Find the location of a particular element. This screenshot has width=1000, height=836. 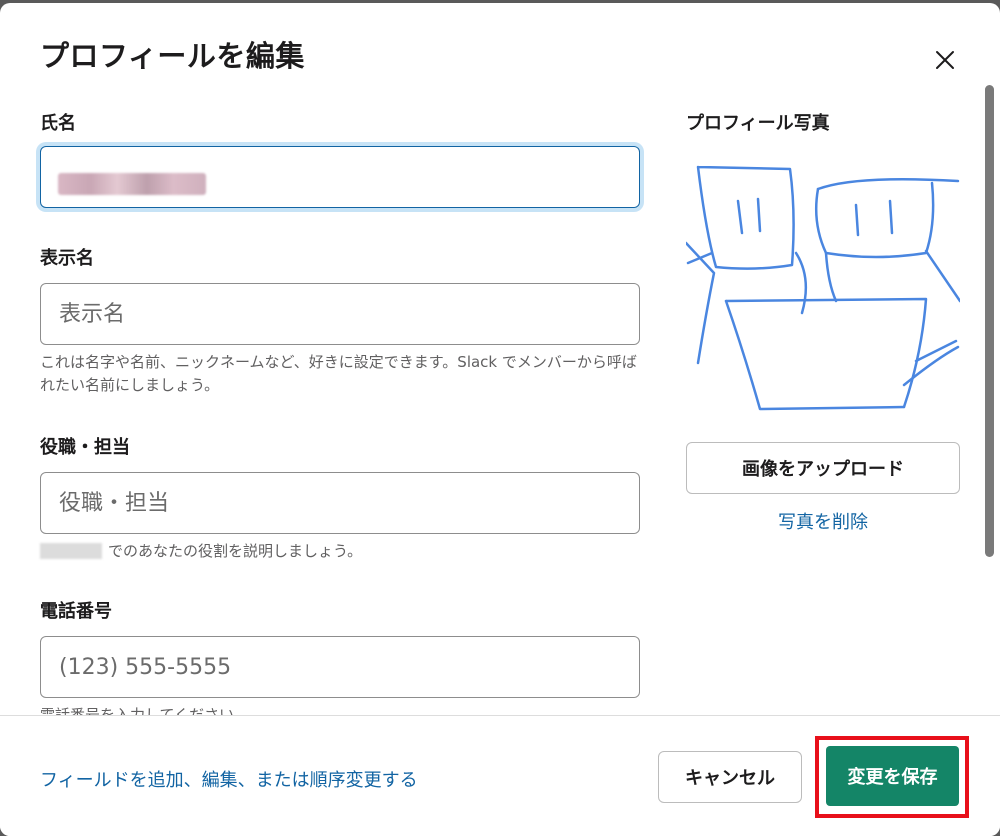

save-button: 変更を保存 is located at coordinates (892, 776).